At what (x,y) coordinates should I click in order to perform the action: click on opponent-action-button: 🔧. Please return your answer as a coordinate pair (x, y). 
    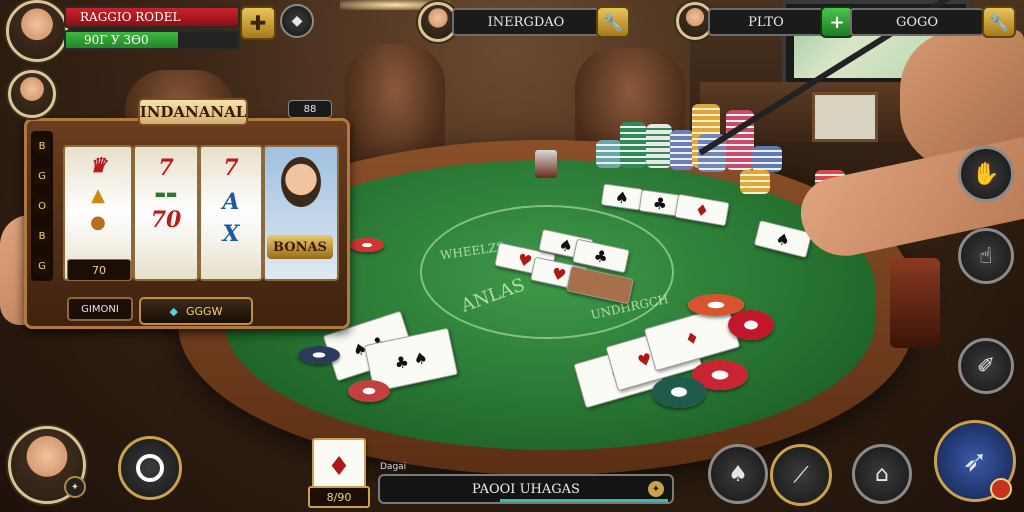
    Looking at the image, I should click on (613, 22).